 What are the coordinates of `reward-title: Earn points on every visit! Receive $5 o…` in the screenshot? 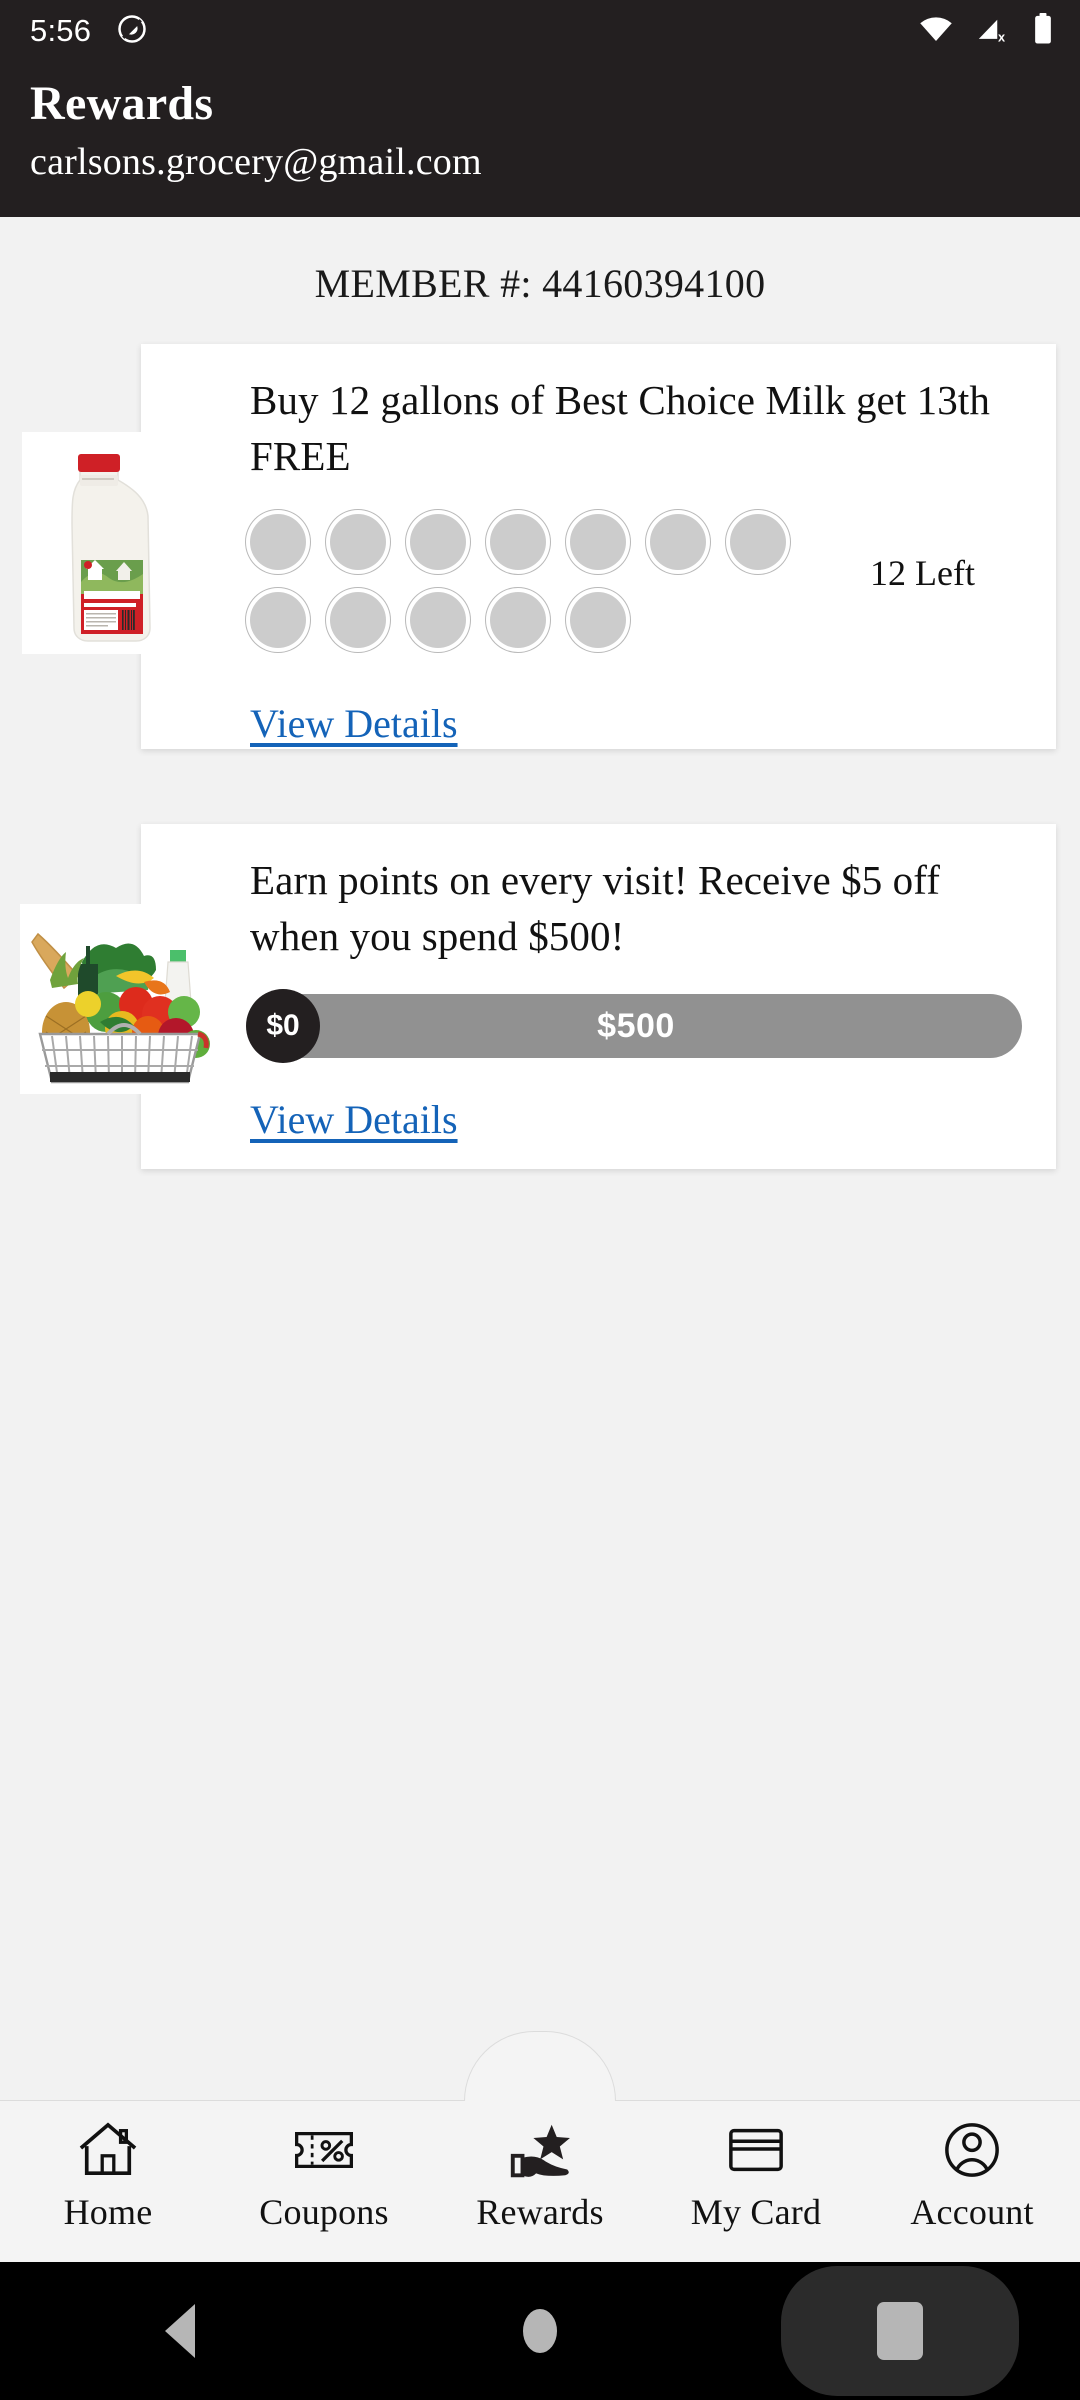 It's located at (595, 908).